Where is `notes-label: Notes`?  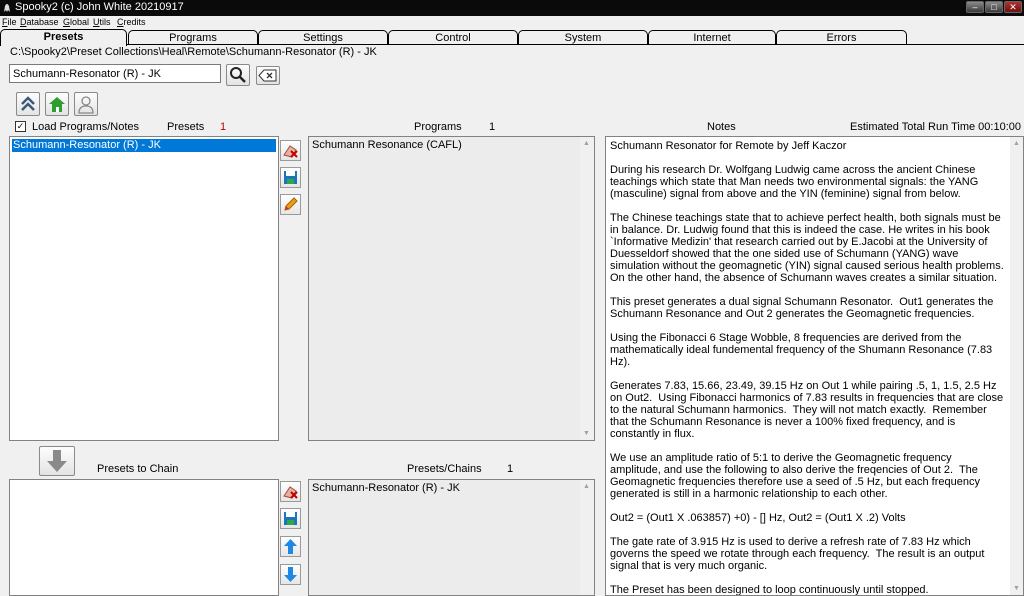
notes-label: Notes is located at coordinates (721, 127).